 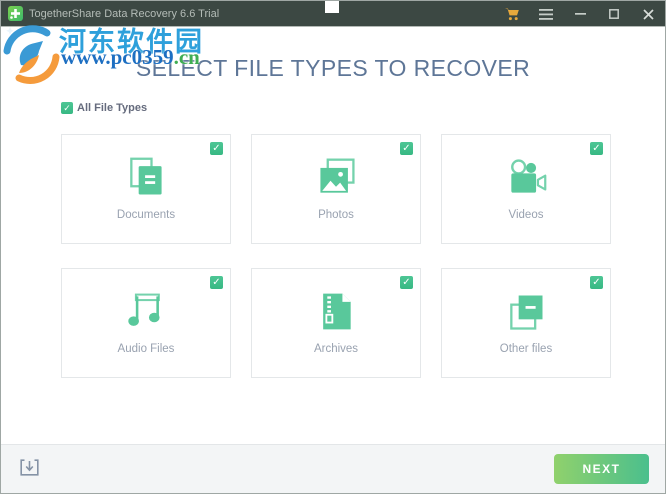 I want to click on file-type-label: Archives, so click(x=336, y=349).